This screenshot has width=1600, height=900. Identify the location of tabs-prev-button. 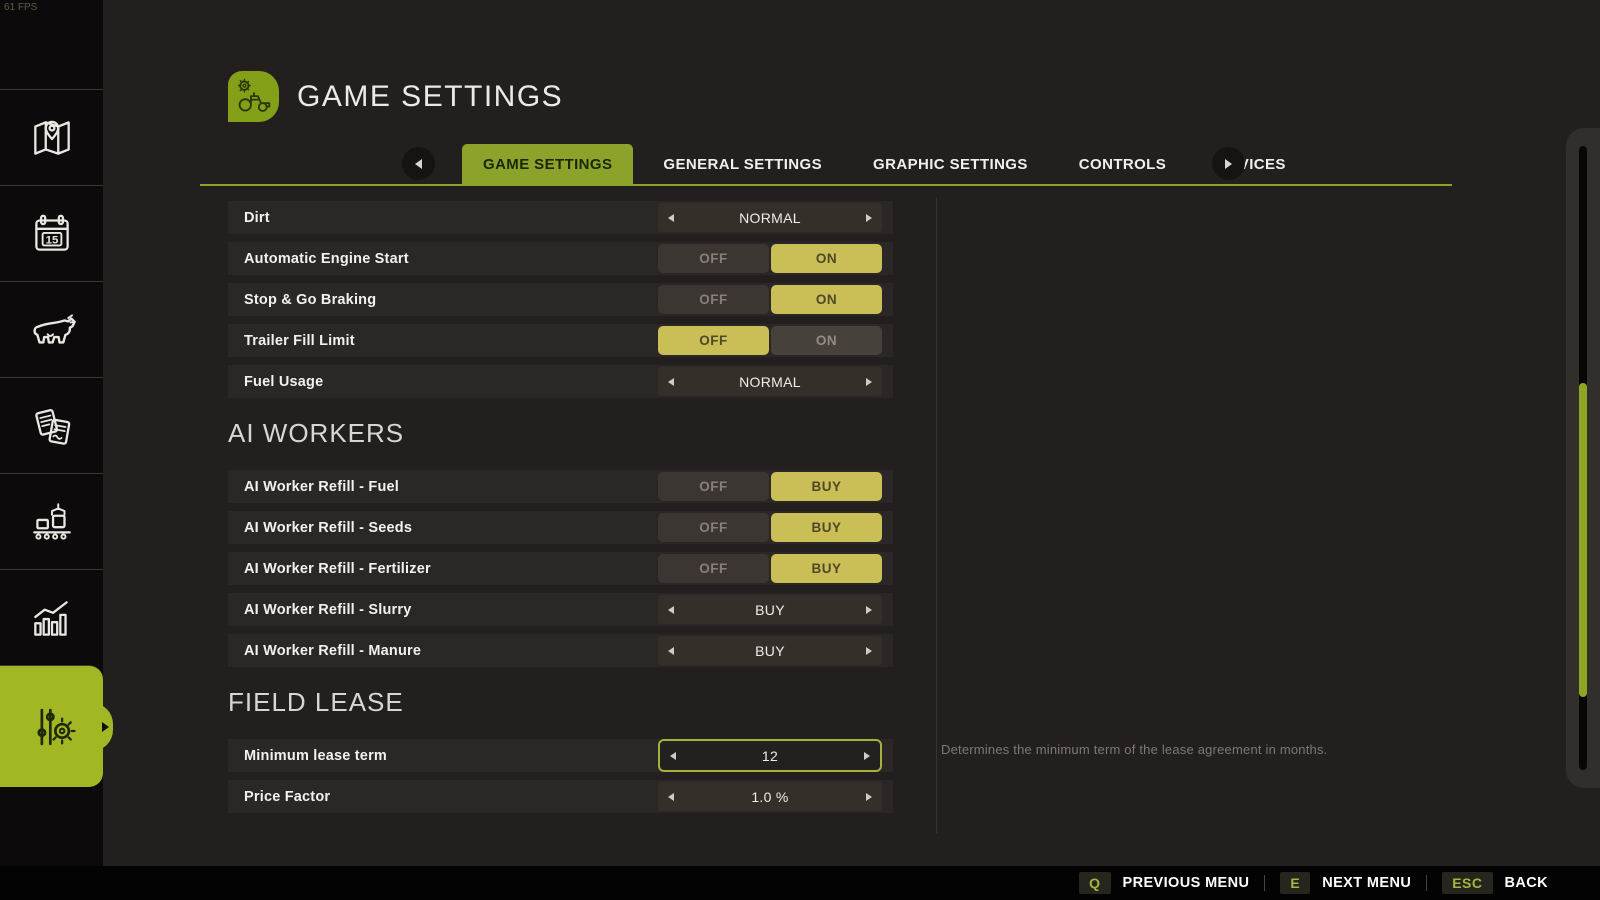
(418, 163).